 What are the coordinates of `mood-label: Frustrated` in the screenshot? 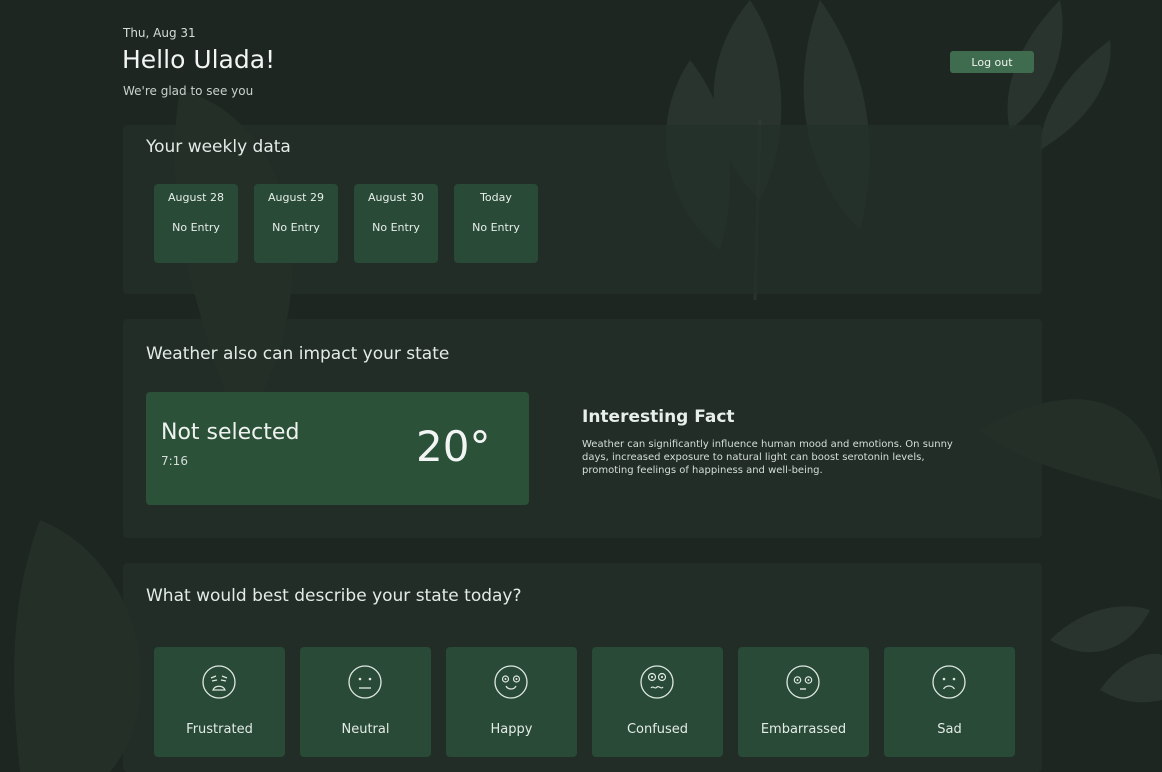 It's located at (219, 729).